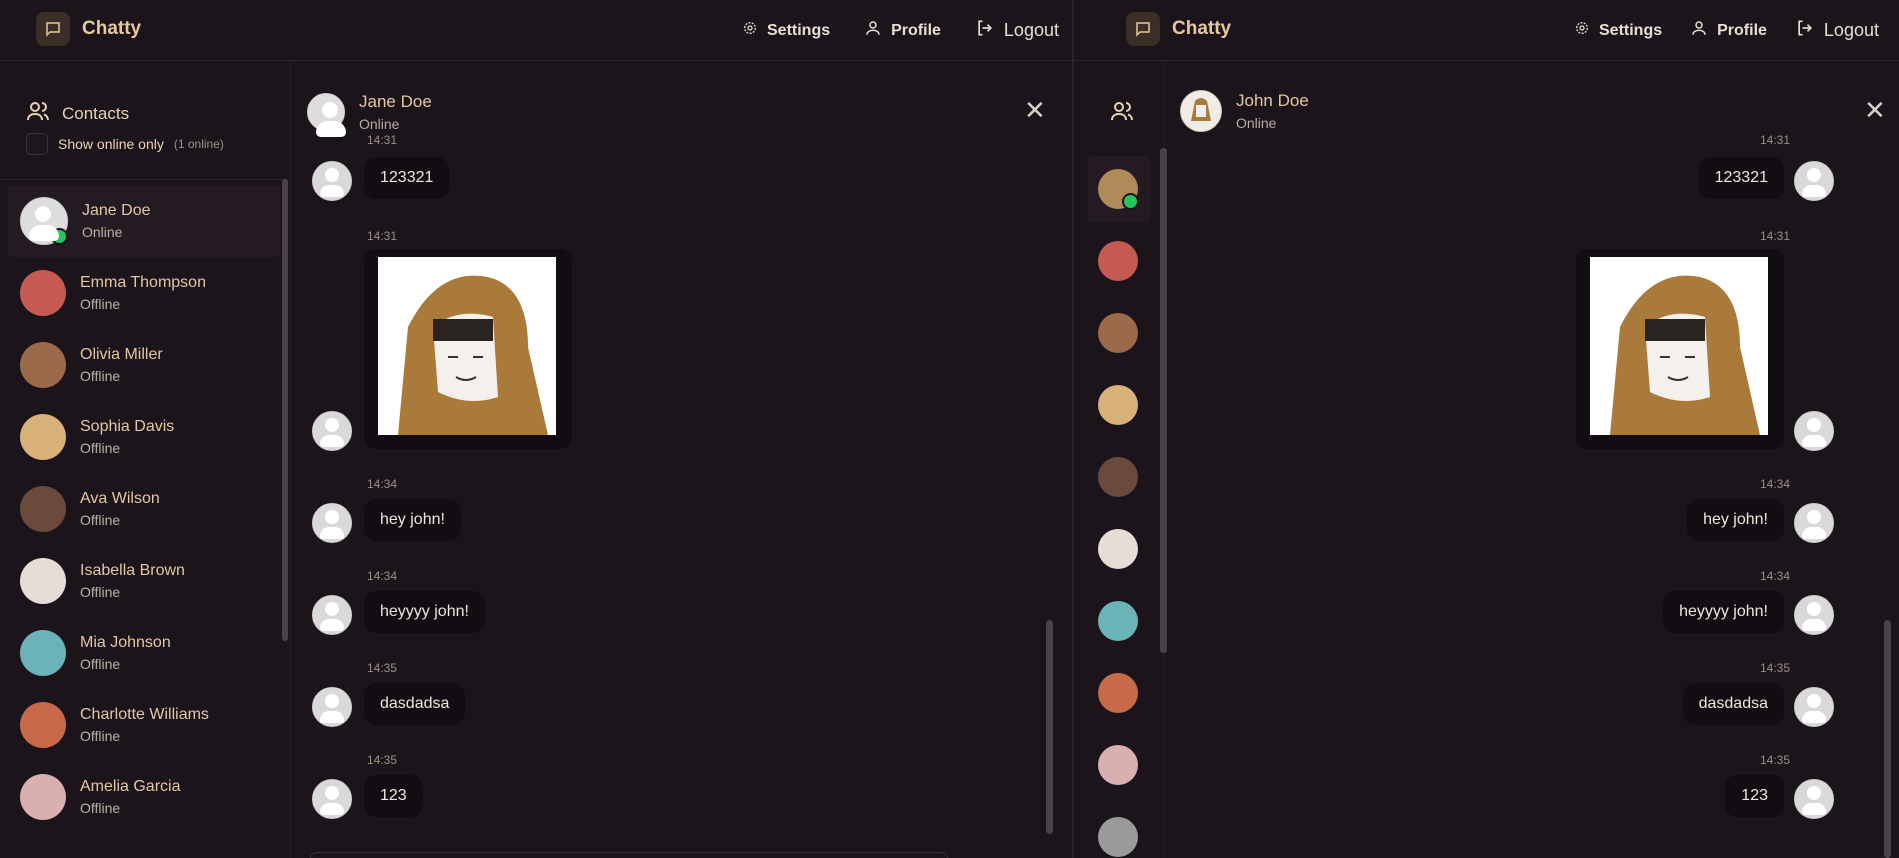 Image resolution: width=1899 pixels, height=858 pixels. I want to click on contact-item: Amelia Garcia Offline, so click(144, 797).